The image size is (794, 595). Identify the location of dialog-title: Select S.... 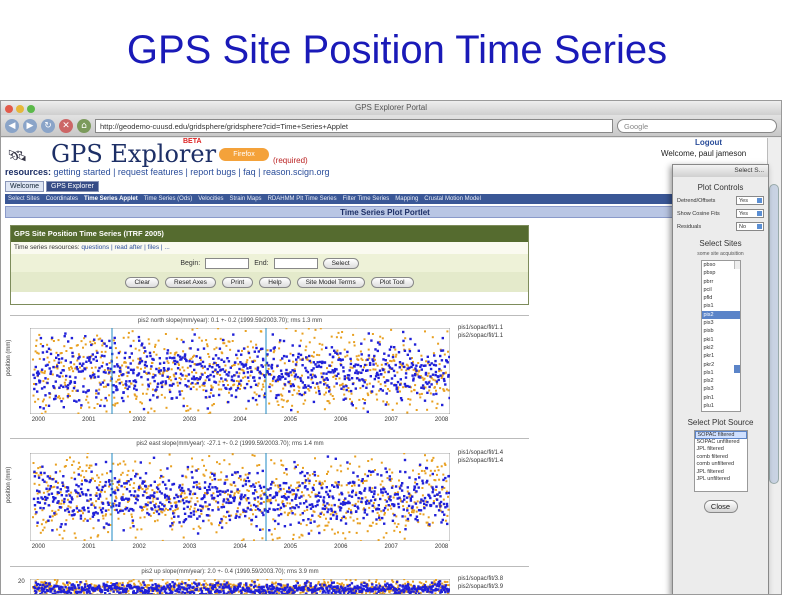
(720, 171).